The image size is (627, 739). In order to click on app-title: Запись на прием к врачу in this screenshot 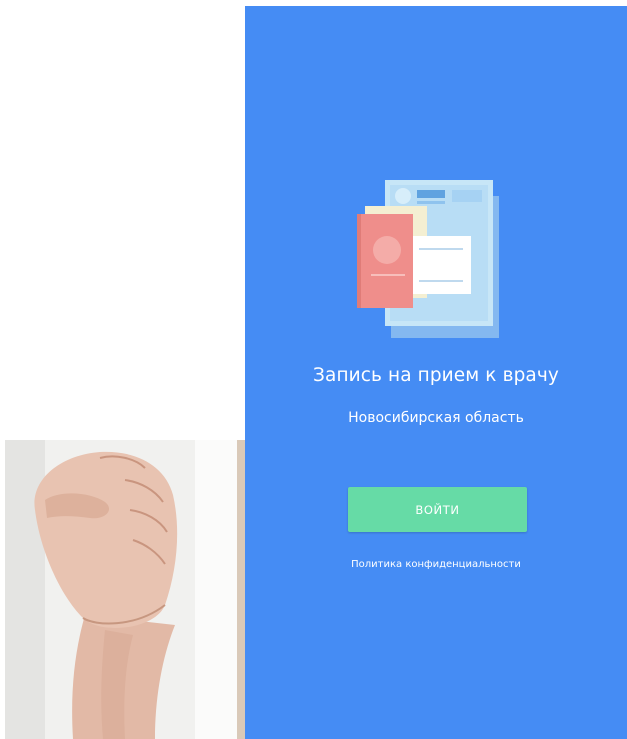, I will do `click(436, 375)`.